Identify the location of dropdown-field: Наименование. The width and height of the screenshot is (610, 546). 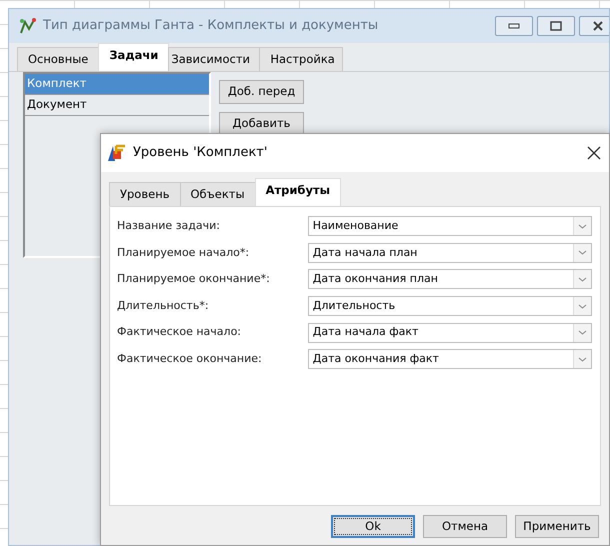
(450, 226).